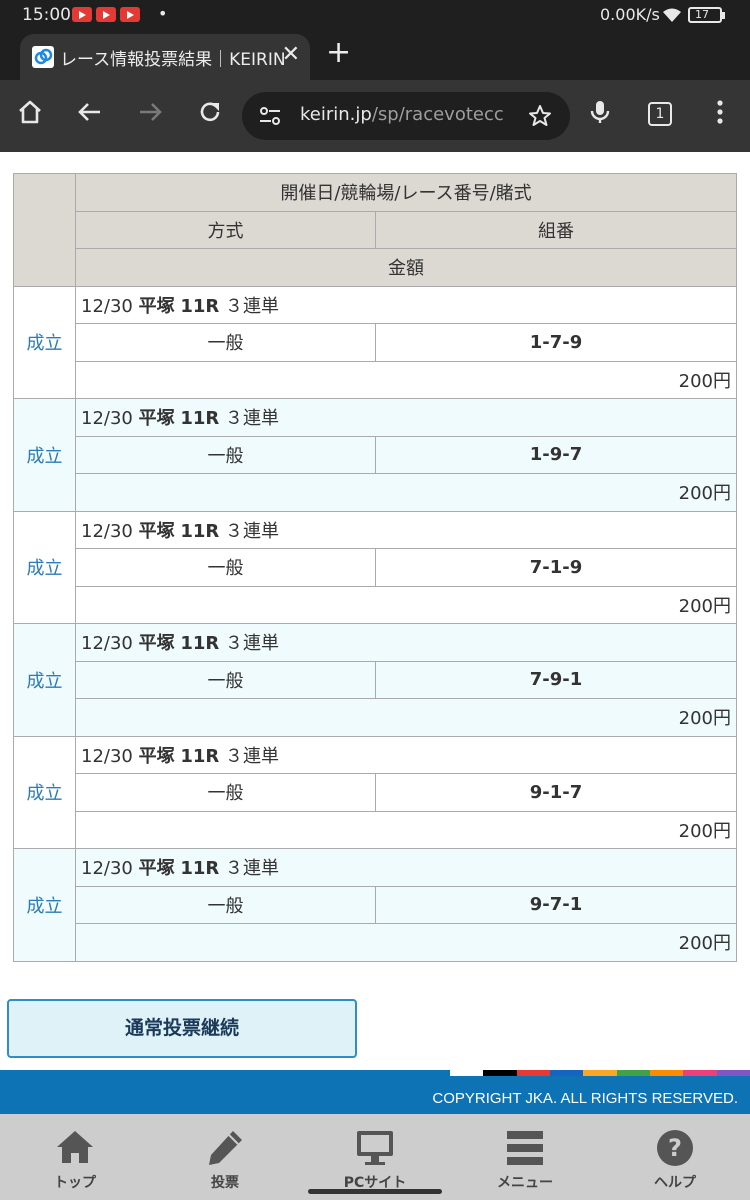 The width and height of the screenshot is (750, 1200). What do you see at coordinates (630, 14) in the screenshot?
I see `network-speed: 0.00K/s` at bounding box center [630, 14].